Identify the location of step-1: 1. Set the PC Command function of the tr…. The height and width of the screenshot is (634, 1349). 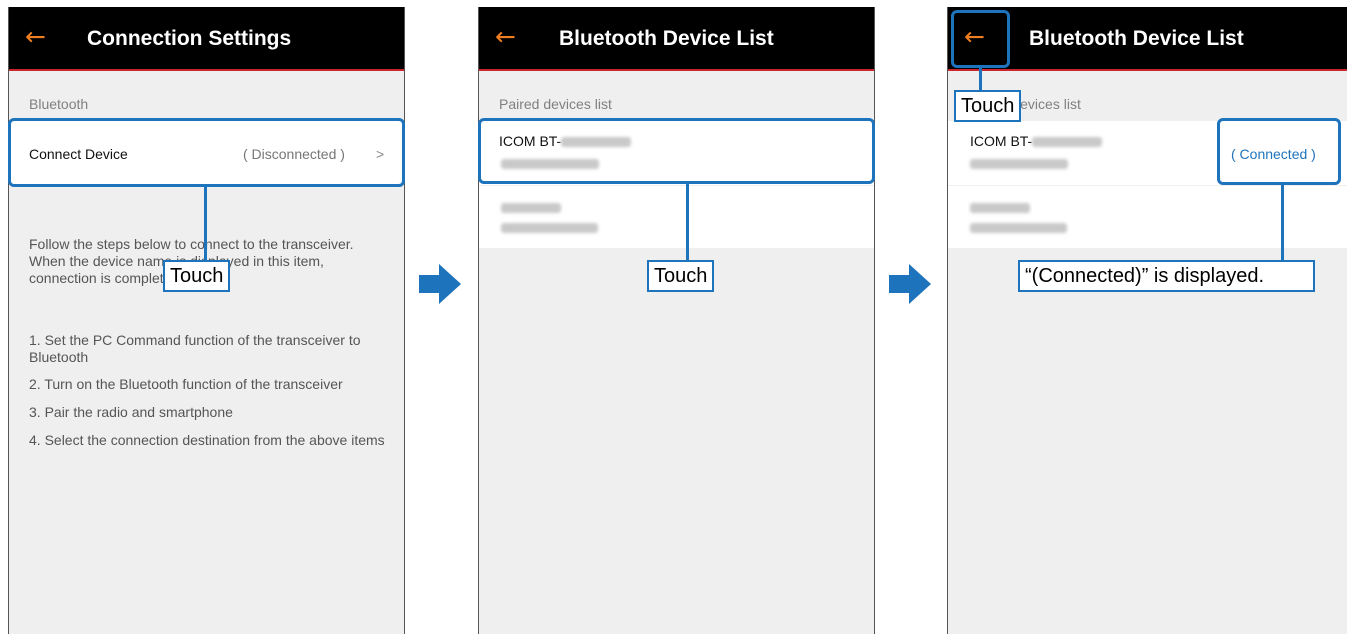
(195, 348).